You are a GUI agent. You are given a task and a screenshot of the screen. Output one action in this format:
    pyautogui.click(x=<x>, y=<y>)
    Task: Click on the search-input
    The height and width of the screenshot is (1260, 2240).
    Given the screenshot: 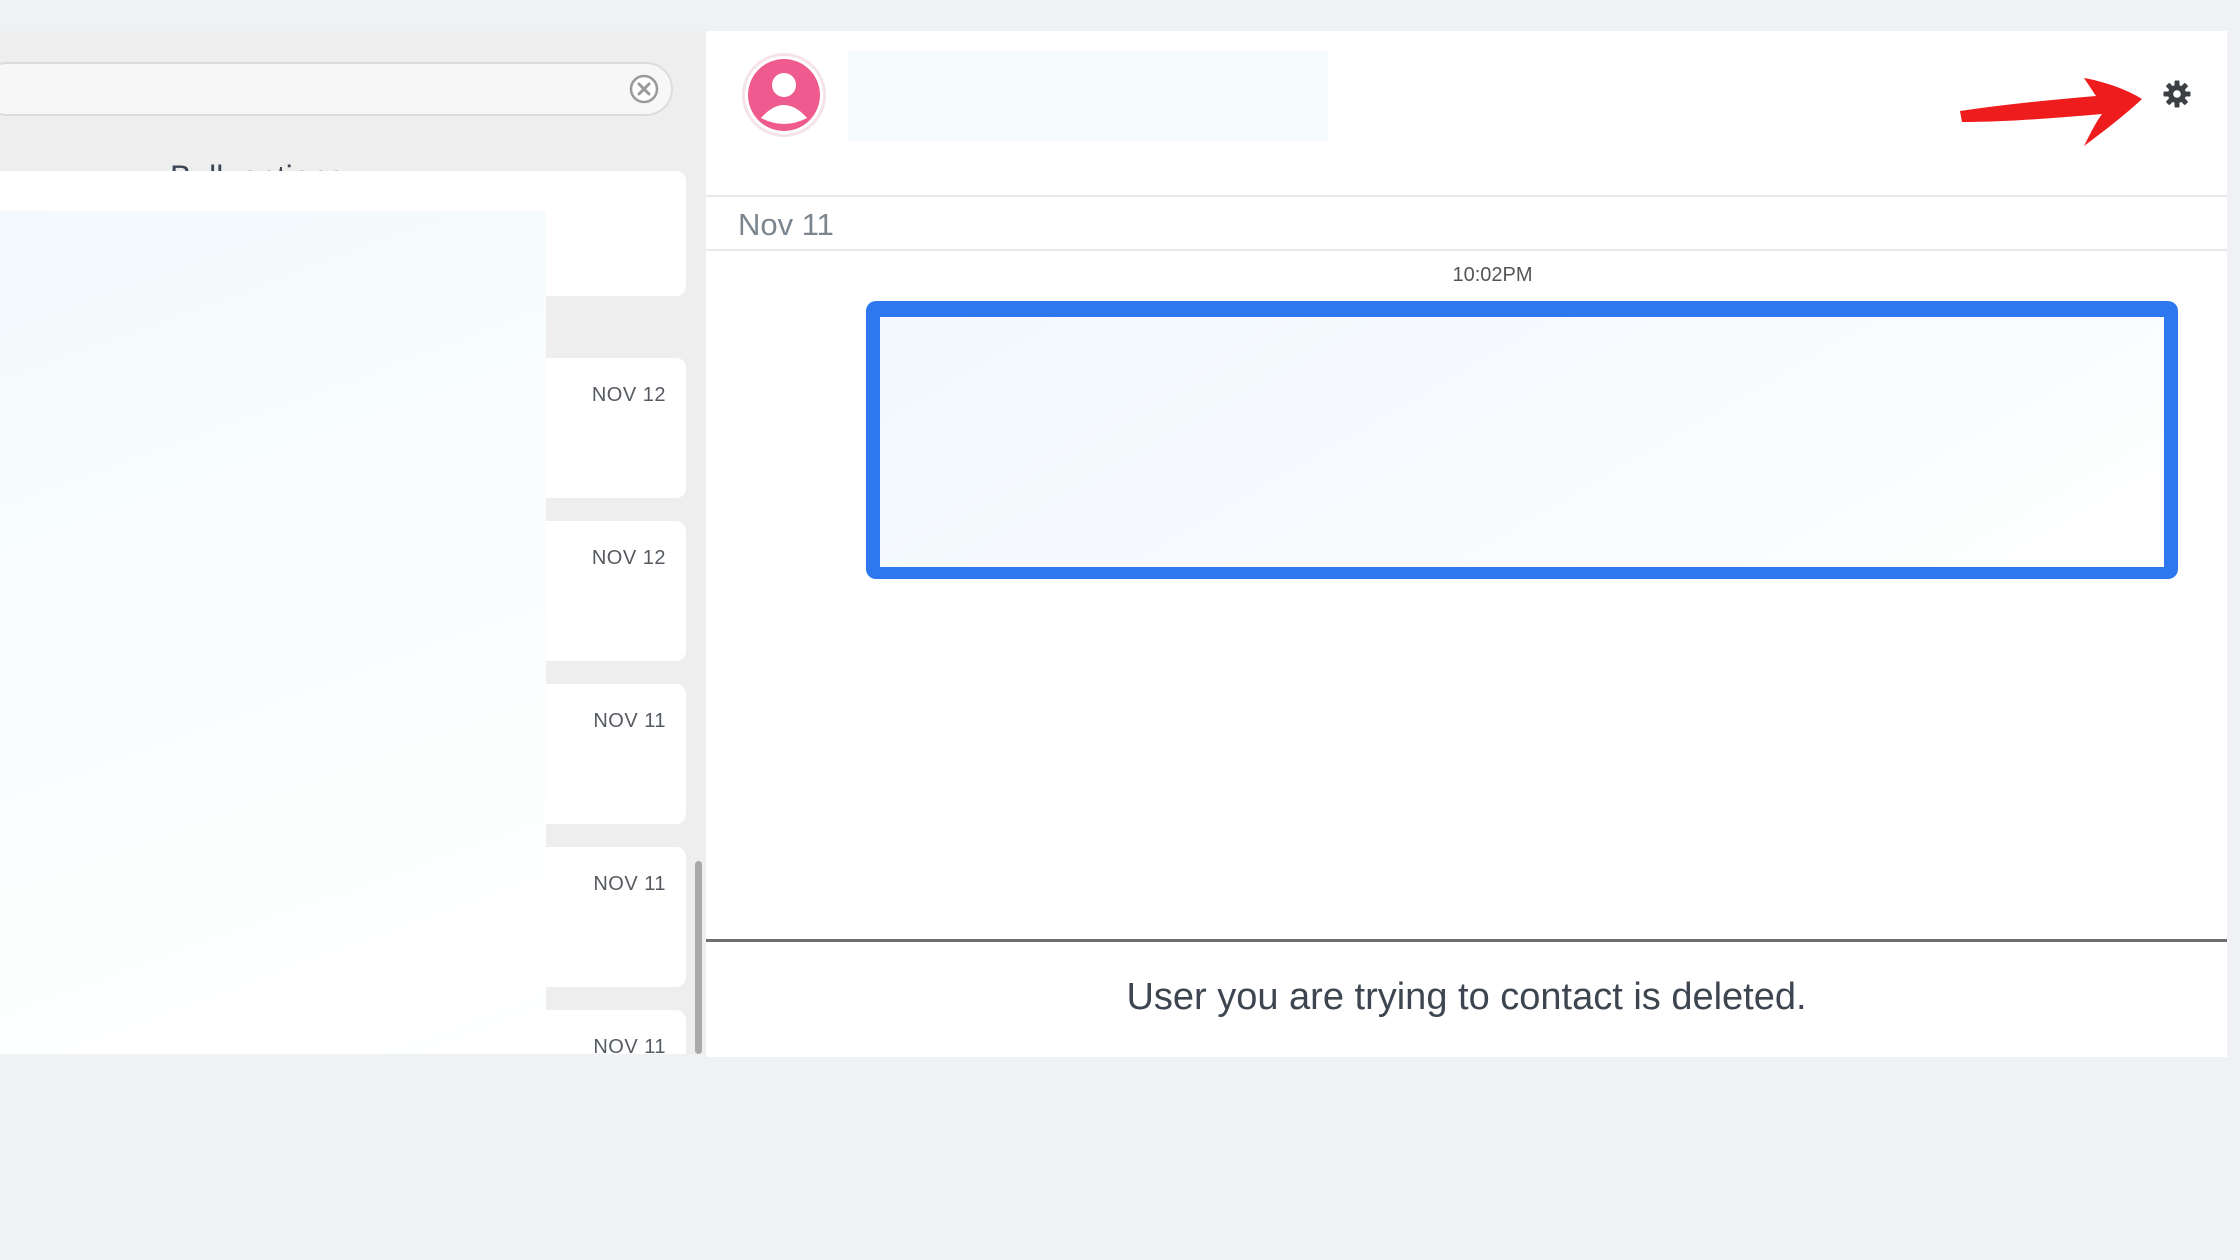 What is the action you would take?
    pyautogui.click(x=304, y=90)
    